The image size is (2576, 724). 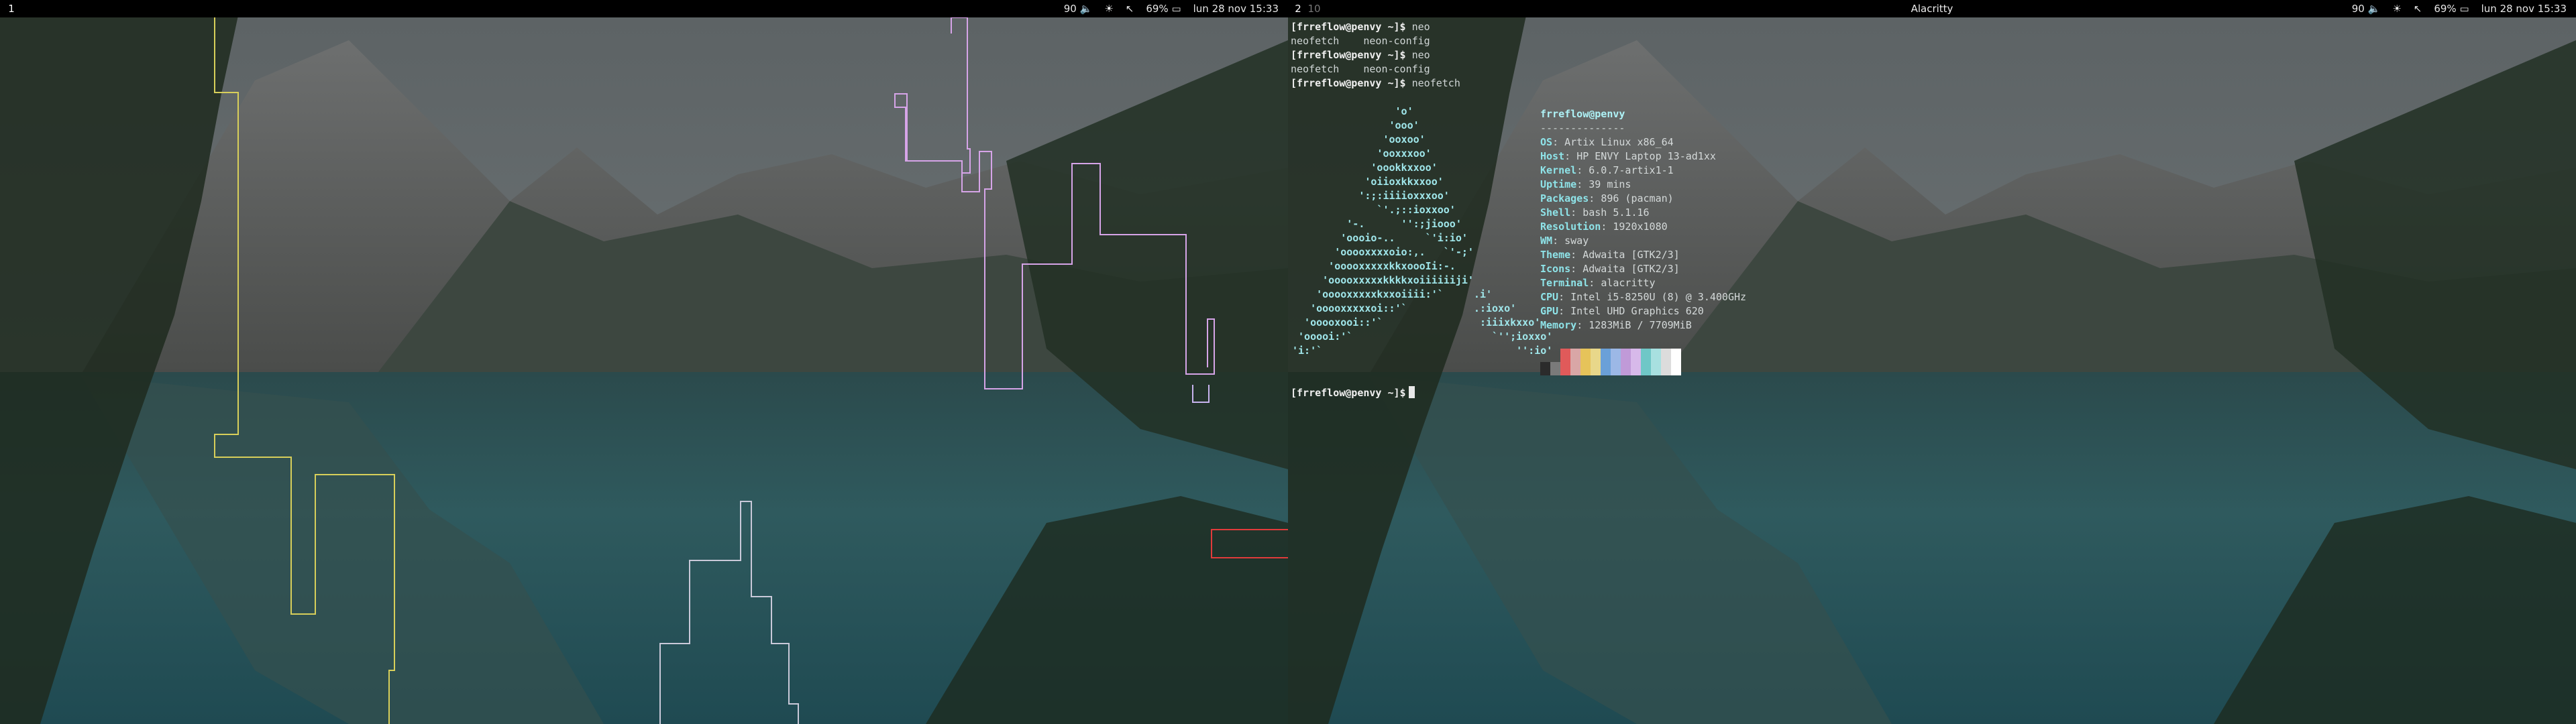 What do you see at coordinates (1201, 394) in the screenshot?
I see `lilac-window-outline` at bounding box center [1201, 394].